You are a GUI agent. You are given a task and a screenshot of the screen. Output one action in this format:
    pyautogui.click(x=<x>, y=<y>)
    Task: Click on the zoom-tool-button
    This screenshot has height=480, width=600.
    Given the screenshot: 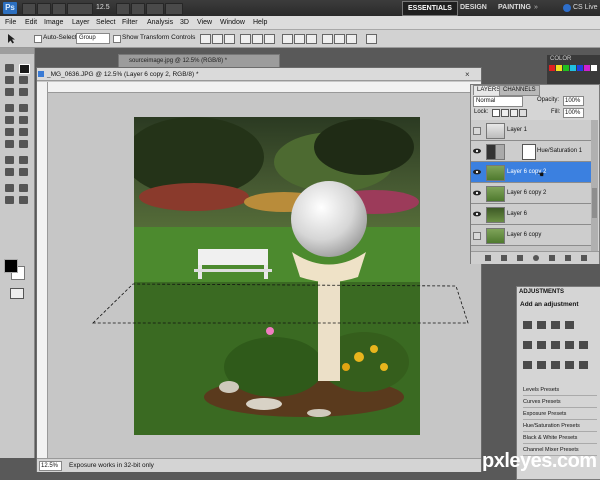 What is the action you would take?
    pyautogui.click(x=138, y=9)
    